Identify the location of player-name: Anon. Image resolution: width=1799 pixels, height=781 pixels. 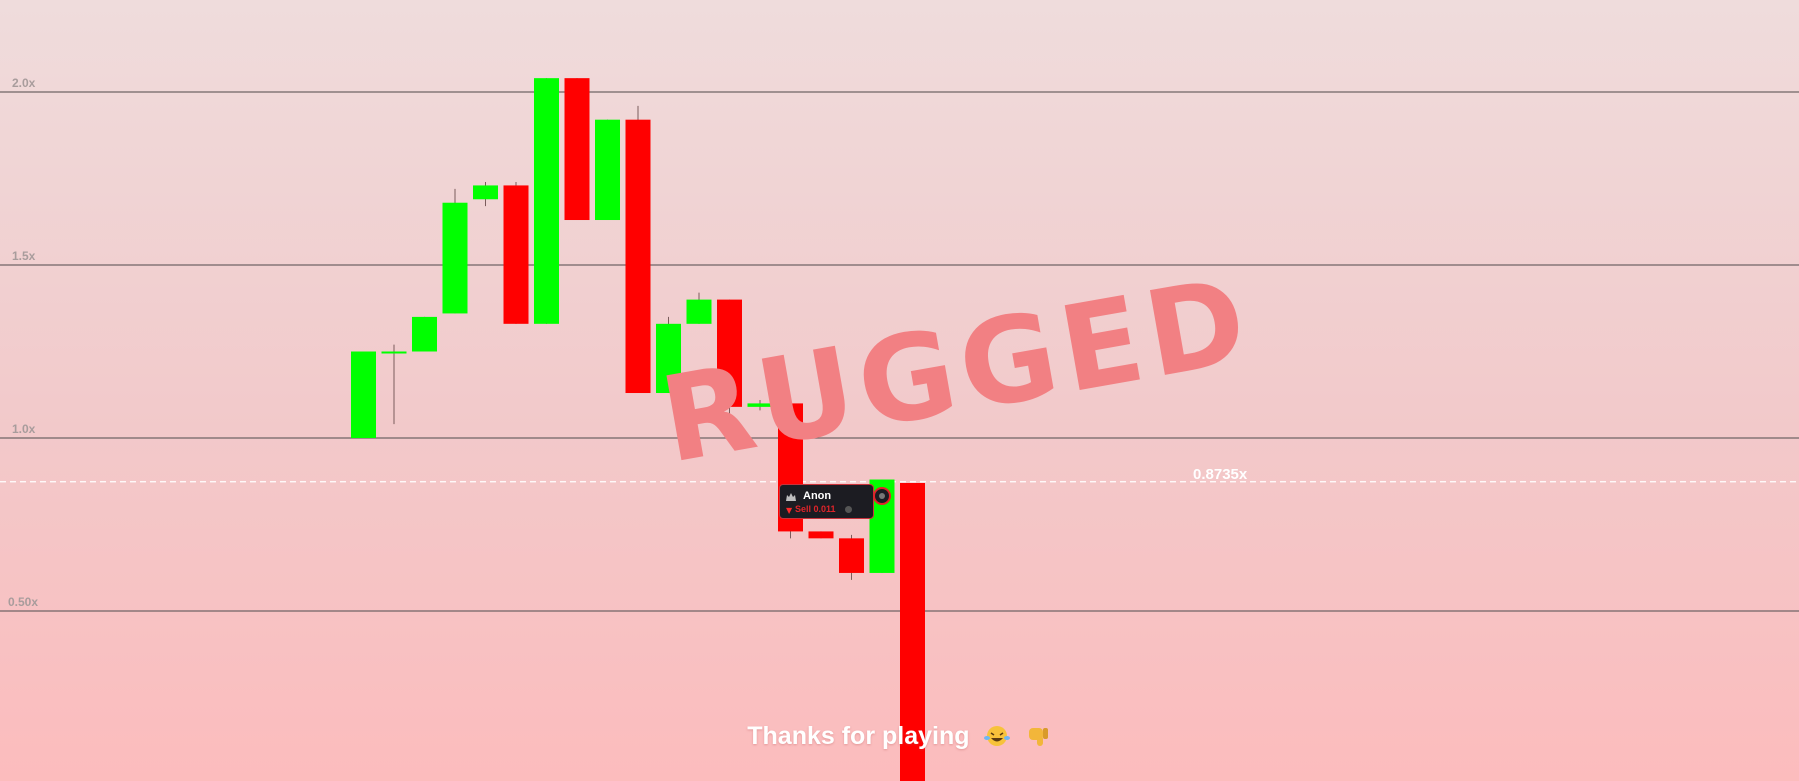
(817, 496).